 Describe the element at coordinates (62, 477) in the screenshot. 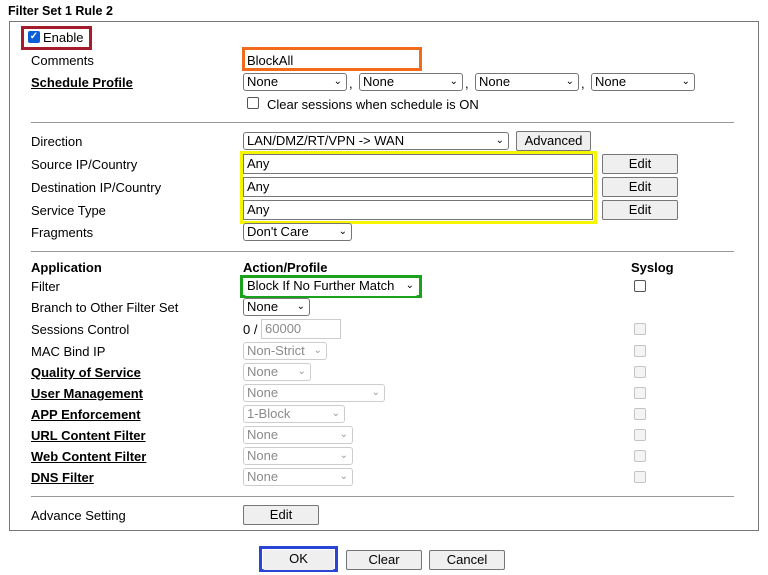

I see `dns-filter-link: DNS Filter` at that location.